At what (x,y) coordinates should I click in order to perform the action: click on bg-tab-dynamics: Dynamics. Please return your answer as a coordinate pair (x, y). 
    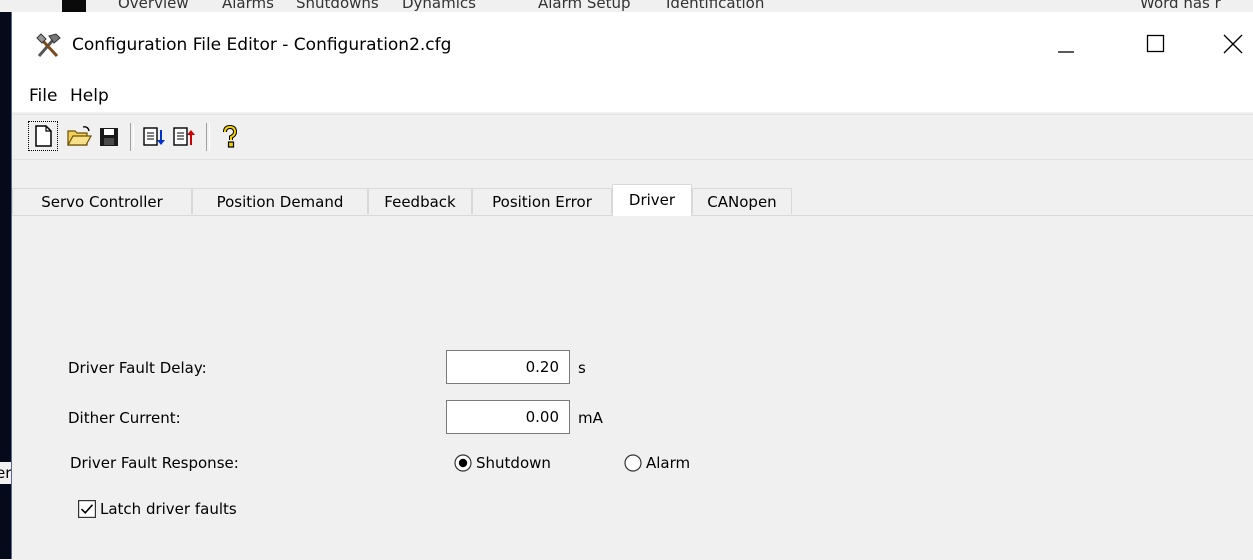
    Looking at the image, I should click on (439, 6).